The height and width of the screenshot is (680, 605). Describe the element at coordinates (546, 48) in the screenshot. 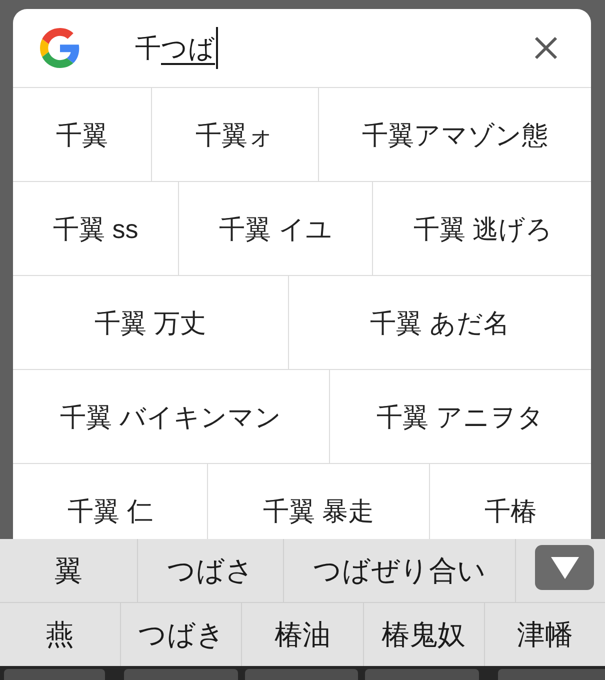

I see `close-icon` at that location.